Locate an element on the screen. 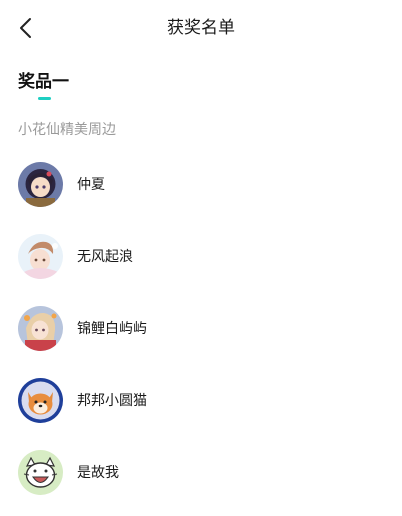 The height and width of the screenshot is (516, 402). list-item: 邦邦小圆猫 is located at coordinates (201, 402).